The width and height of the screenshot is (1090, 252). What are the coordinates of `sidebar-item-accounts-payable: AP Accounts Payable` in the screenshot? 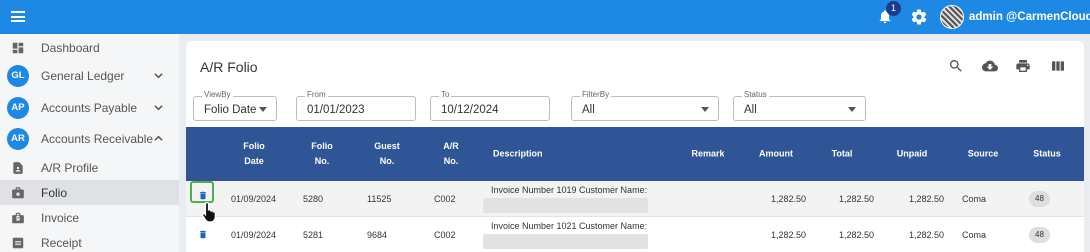 It's located at (89, 107).